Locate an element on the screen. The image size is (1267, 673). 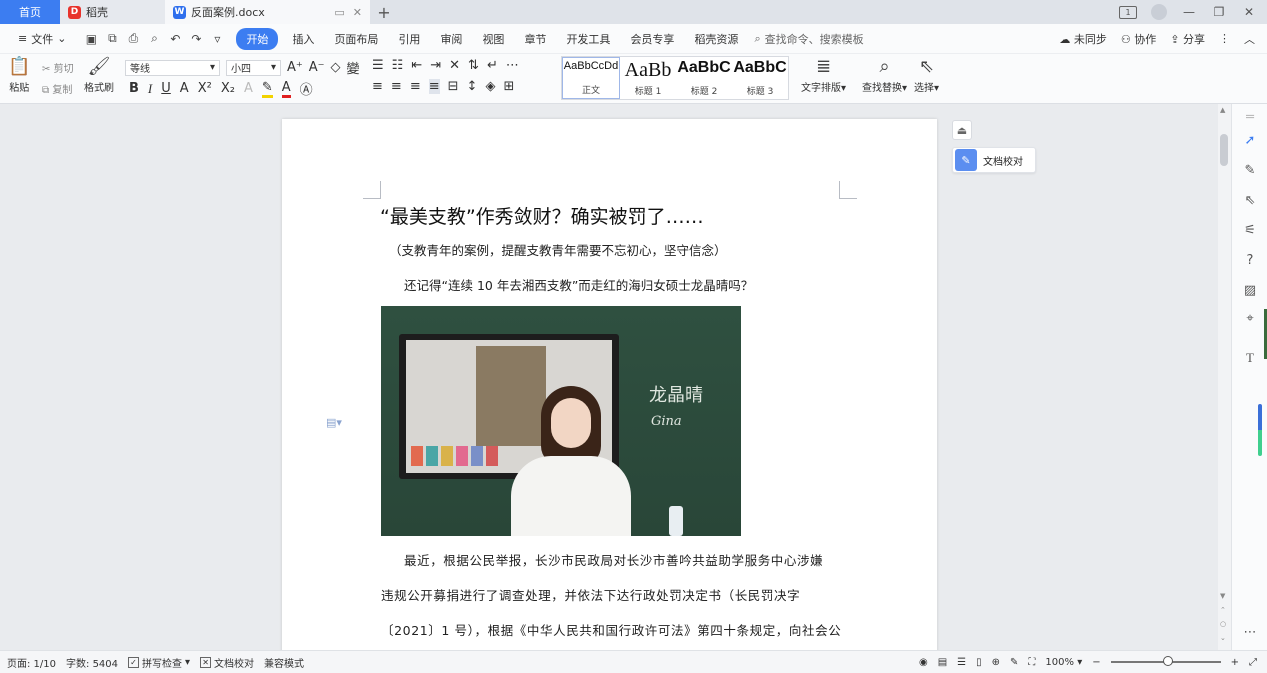
fit-page-icon: ⛶ is located at coordinates (1031, 662).